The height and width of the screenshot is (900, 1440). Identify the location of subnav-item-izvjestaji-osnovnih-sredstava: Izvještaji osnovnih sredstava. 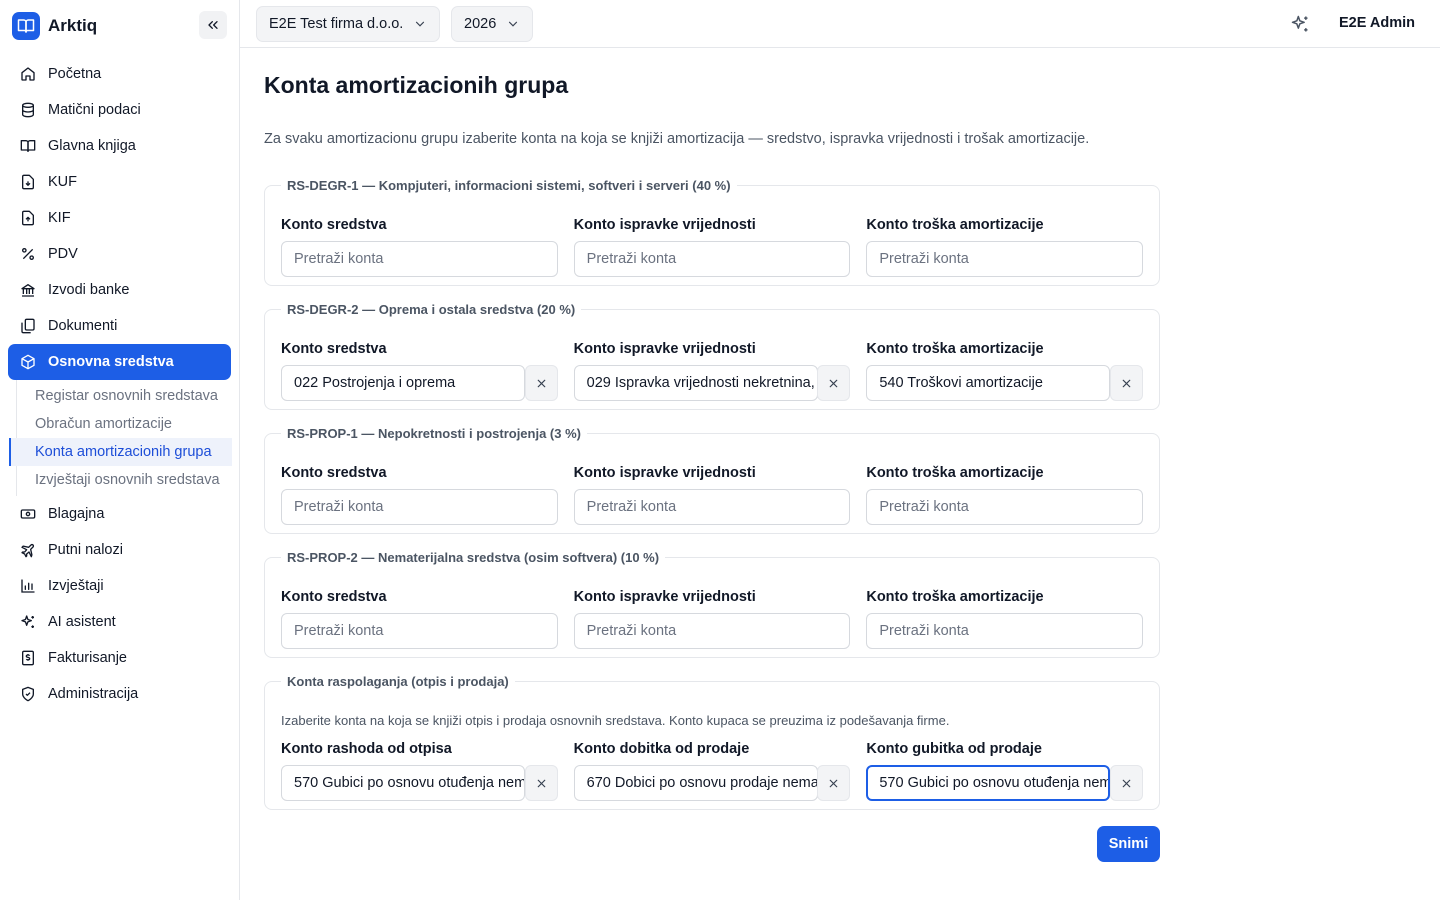
(120, 480).